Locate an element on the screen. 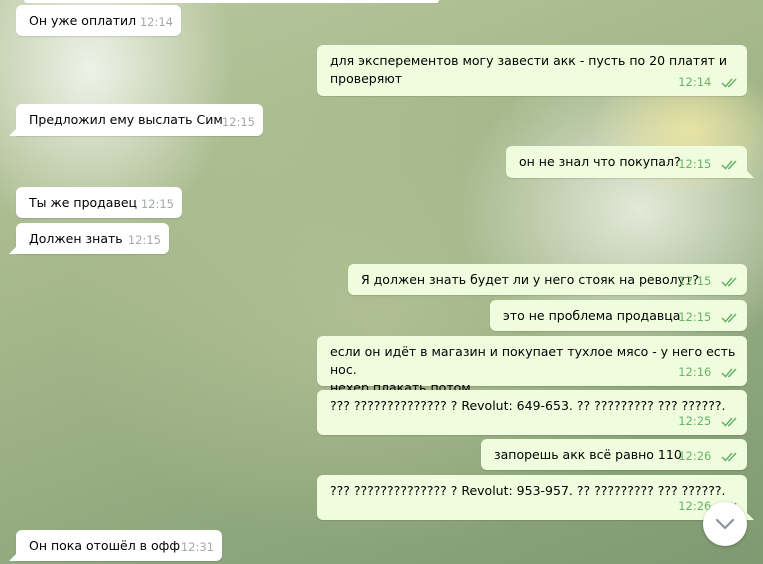  message-outgoing: запорешь акк всё равно 110 12:26 is located at coordinates (614, 454).